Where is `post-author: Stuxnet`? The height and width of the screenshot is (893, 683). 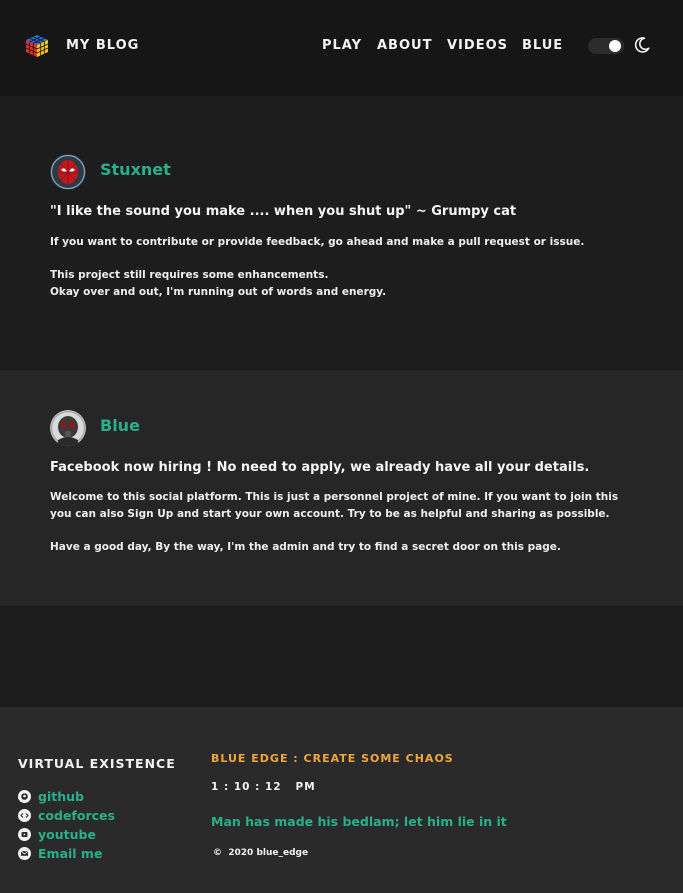
post-author: Stuxnet is located at coordinates (135, 169).